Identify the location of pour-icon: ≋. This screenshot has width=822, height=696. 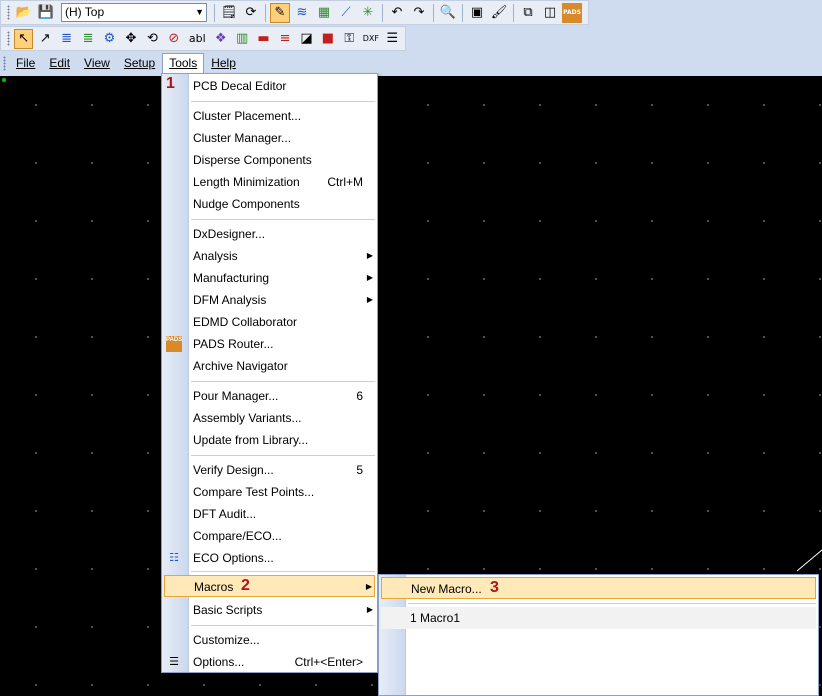
(302, 13).